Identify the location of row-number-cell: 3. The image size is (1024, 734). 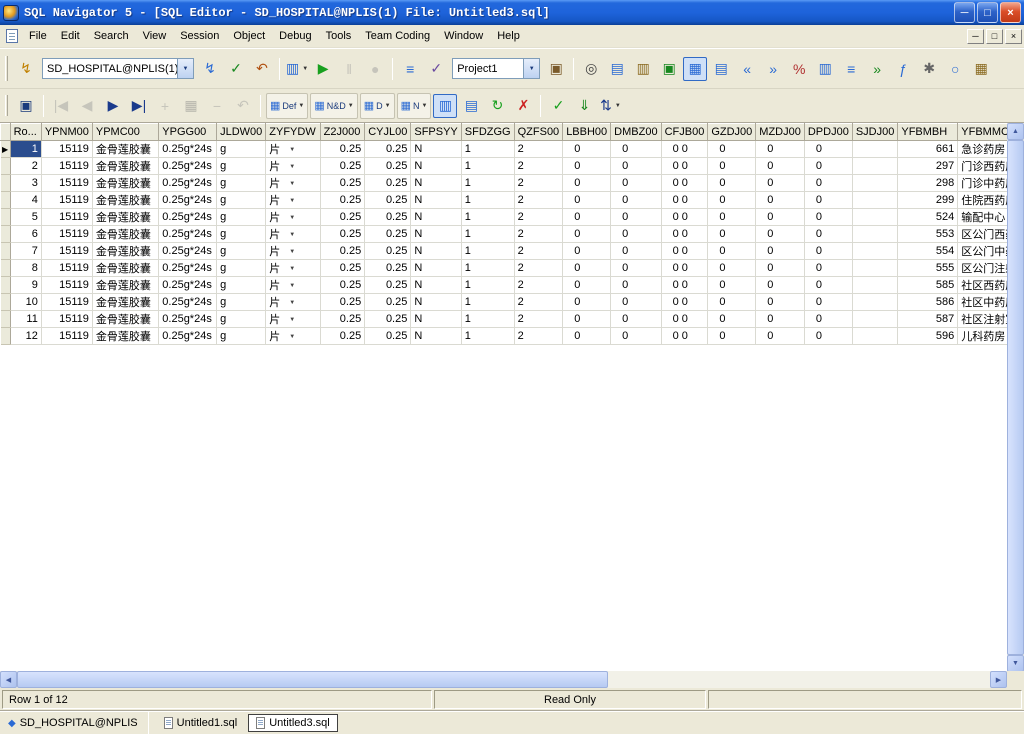
(26, 183).